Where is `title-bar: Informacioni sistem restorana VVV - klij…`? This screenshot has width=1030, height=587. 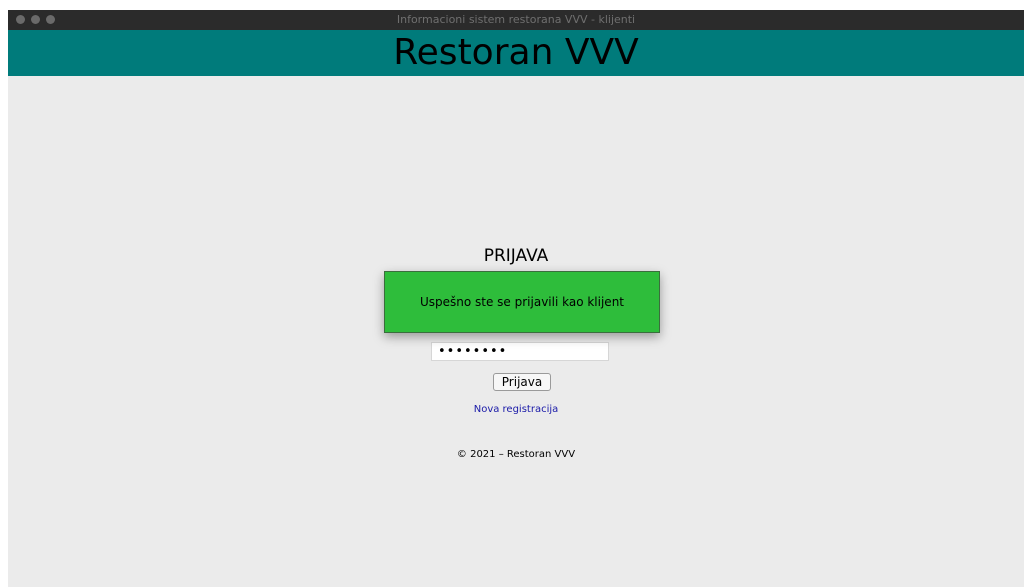 title-bar: Informacioni sistem restorana VVV - klij… is located at coordinates (516, 20).